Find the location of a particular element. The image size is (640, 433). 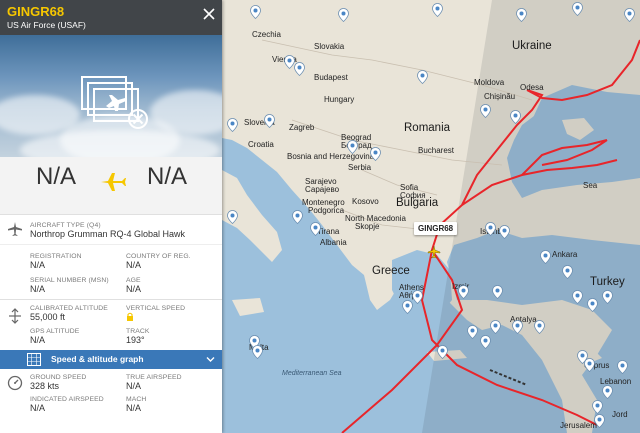

map-label-bosnia: Bosnia and Herzegovina is located at coordinates (331, 156).